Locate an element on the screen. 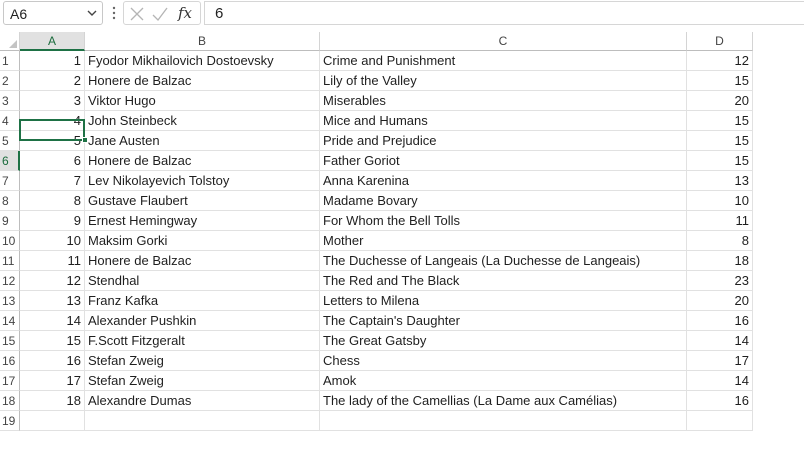 The height and width of the screenshot is (452, 804). cell-d13: 20 is located at coordinates (720, 301).